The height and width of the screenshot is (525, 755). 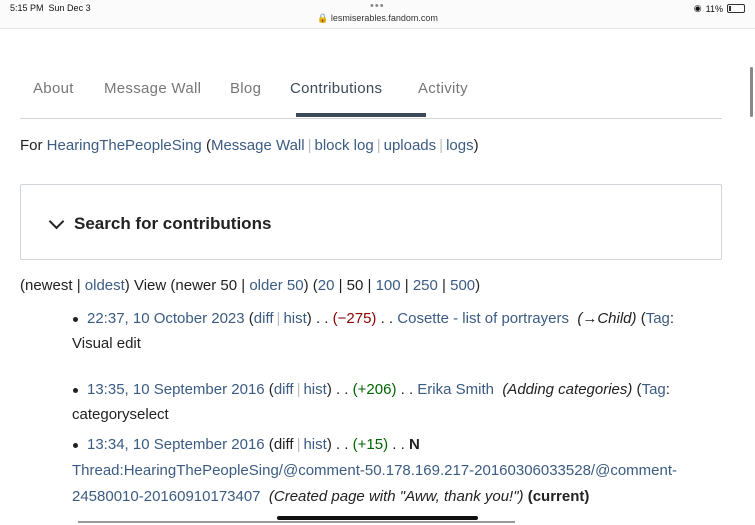 What do you see at coordinates (443, 88) in the screenshot?
I see `tab-activity: Activity` at bounding box center [443, 88].